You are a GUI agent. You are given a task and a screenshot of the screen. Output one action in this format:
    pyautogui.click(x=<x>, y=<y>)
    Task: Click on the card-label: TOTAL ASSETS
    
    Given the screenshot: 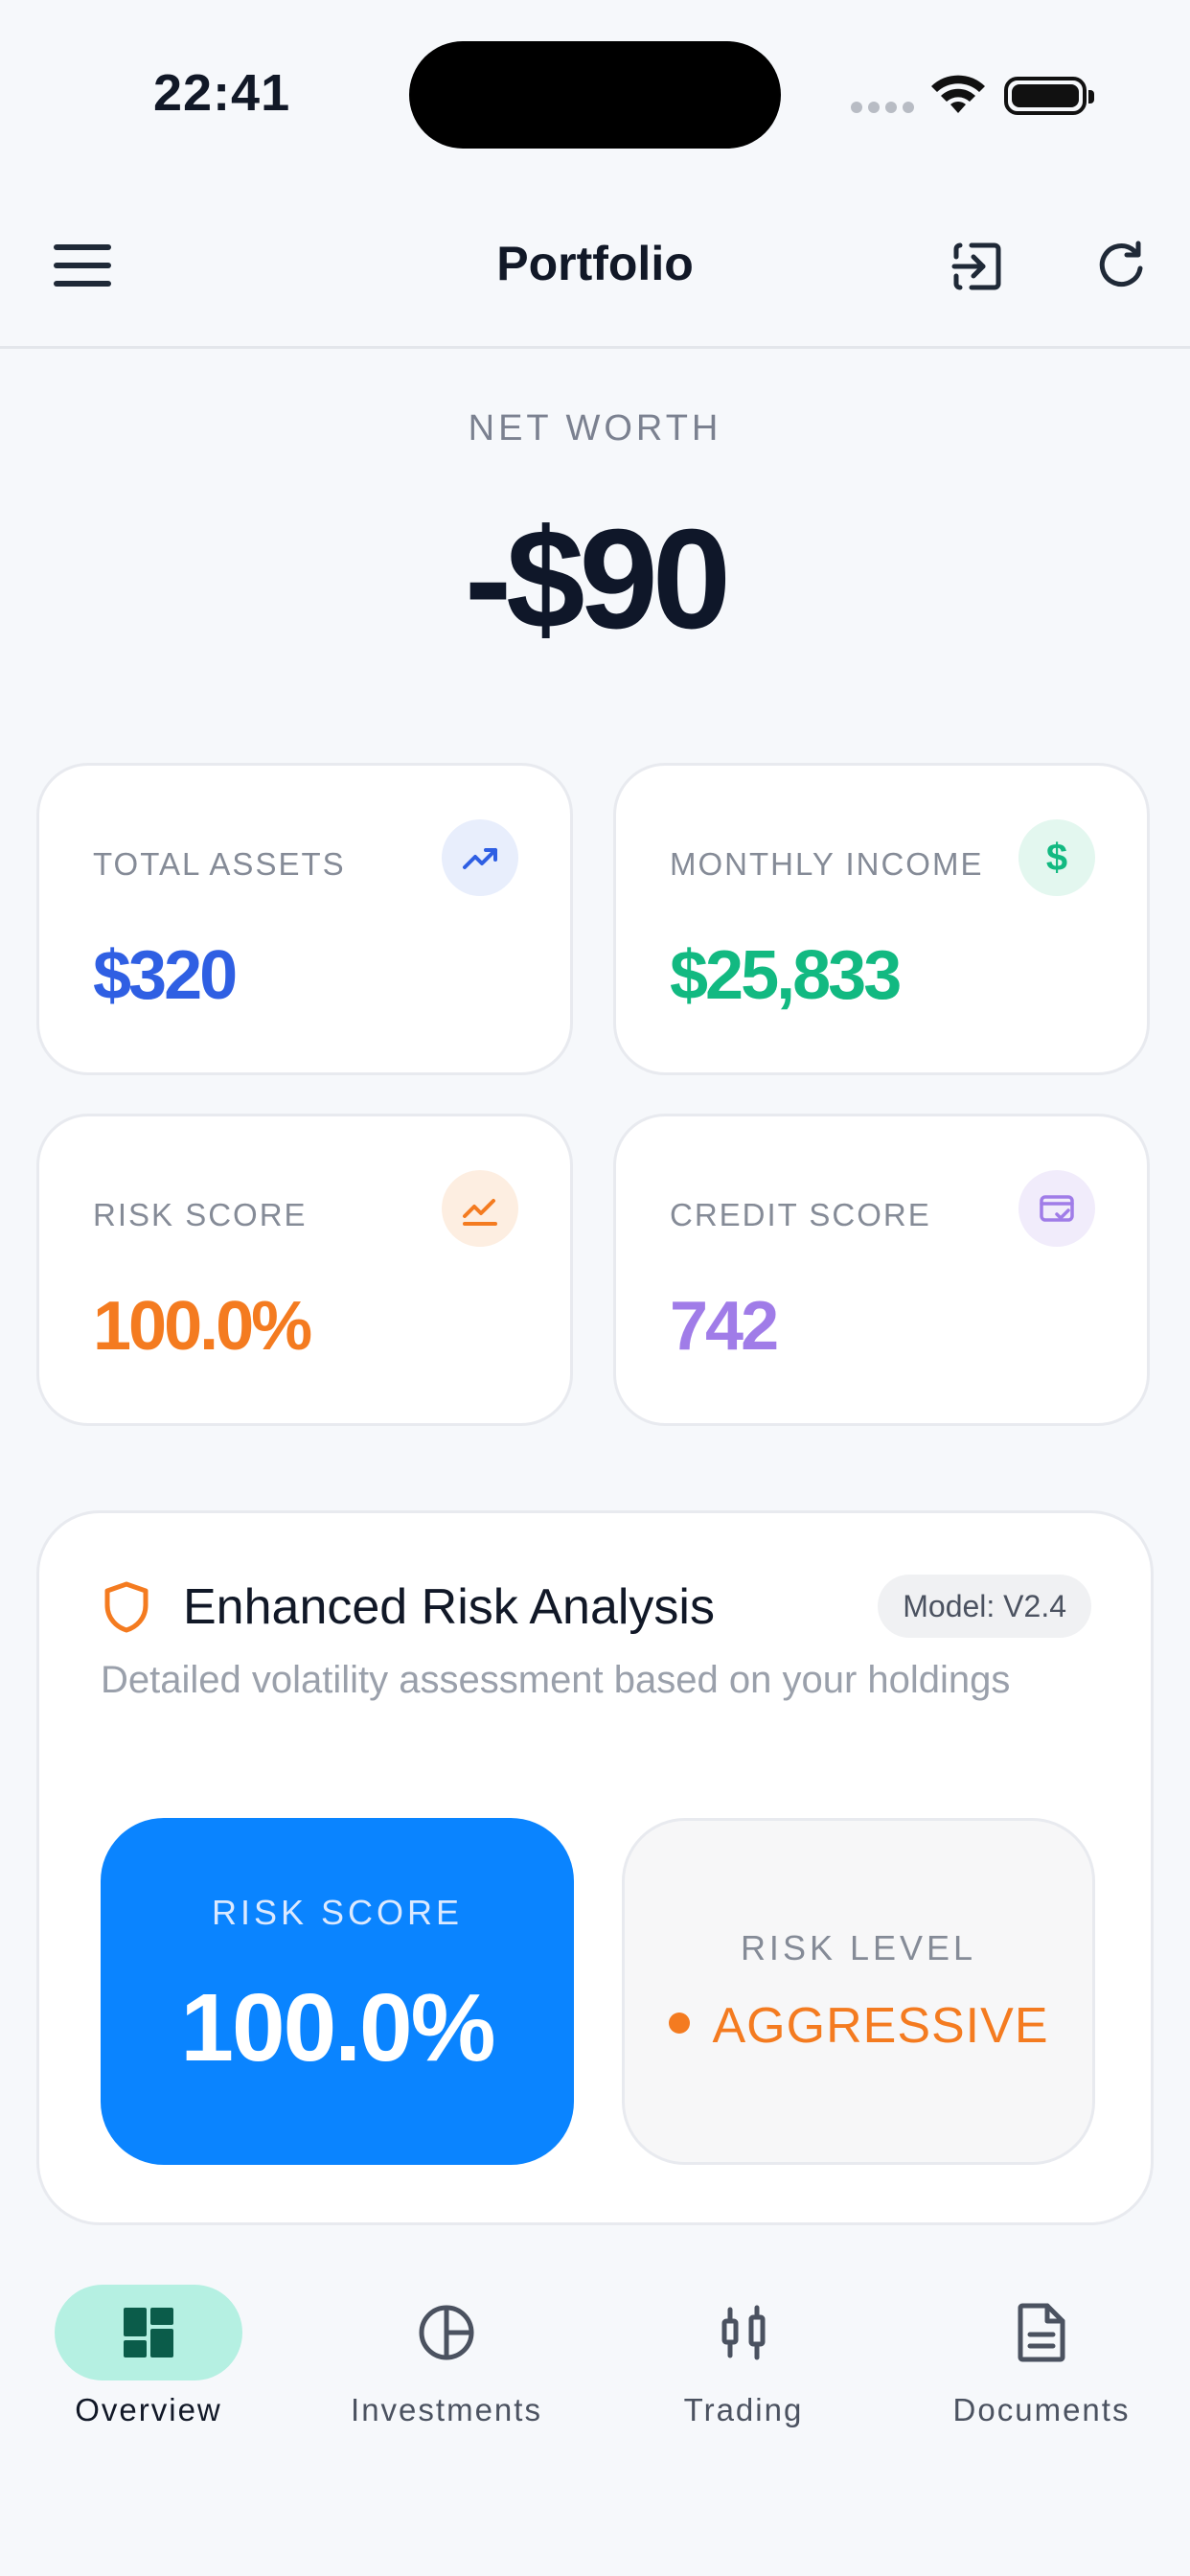 What is the action you would take?
    pyautogui.click(x=220, y=864)
    